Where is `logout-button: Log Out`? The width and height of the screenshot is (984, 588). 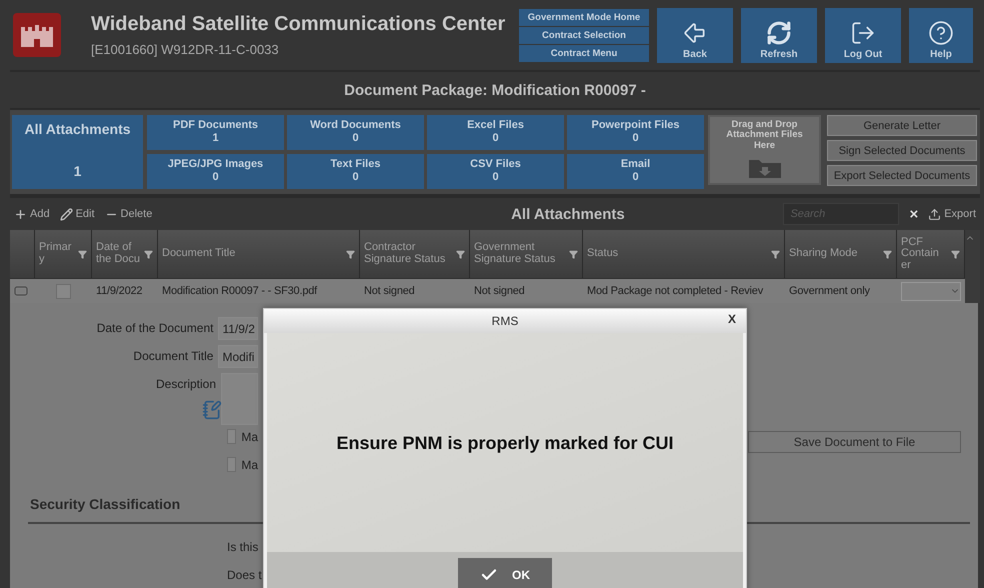 logout-button: Log Out is located at coordinates (863, 35).